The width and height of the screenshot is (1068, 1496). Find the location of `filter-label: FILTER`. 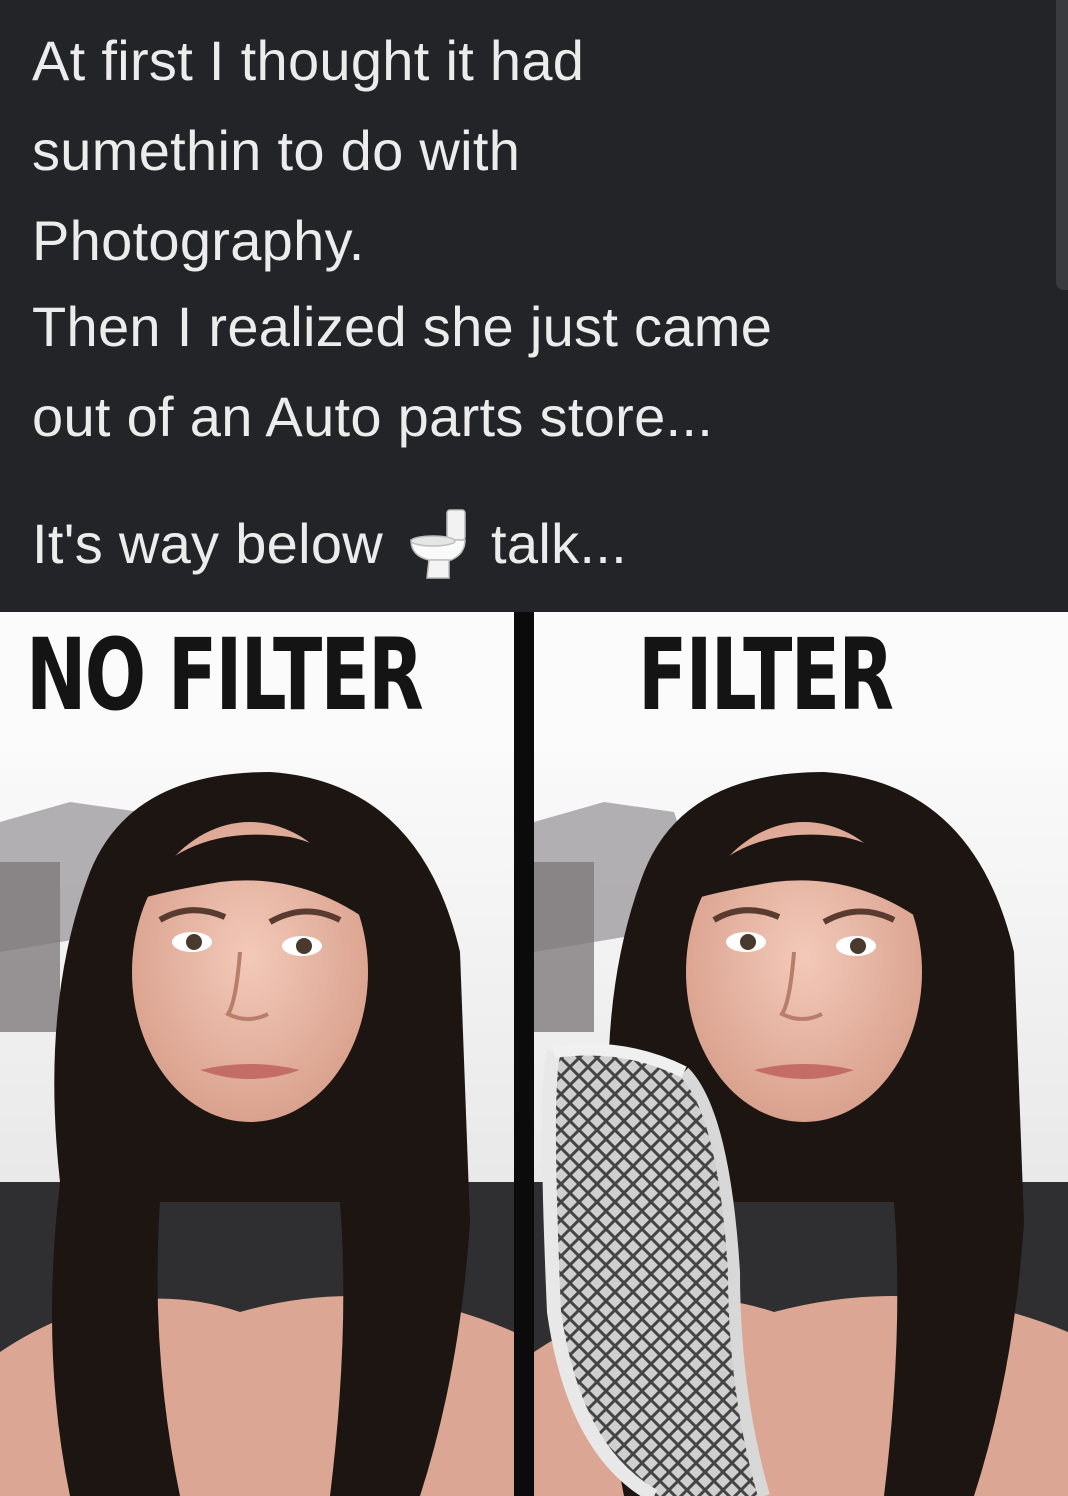

filter-label: FILTER is located at coordinates (766, 674).